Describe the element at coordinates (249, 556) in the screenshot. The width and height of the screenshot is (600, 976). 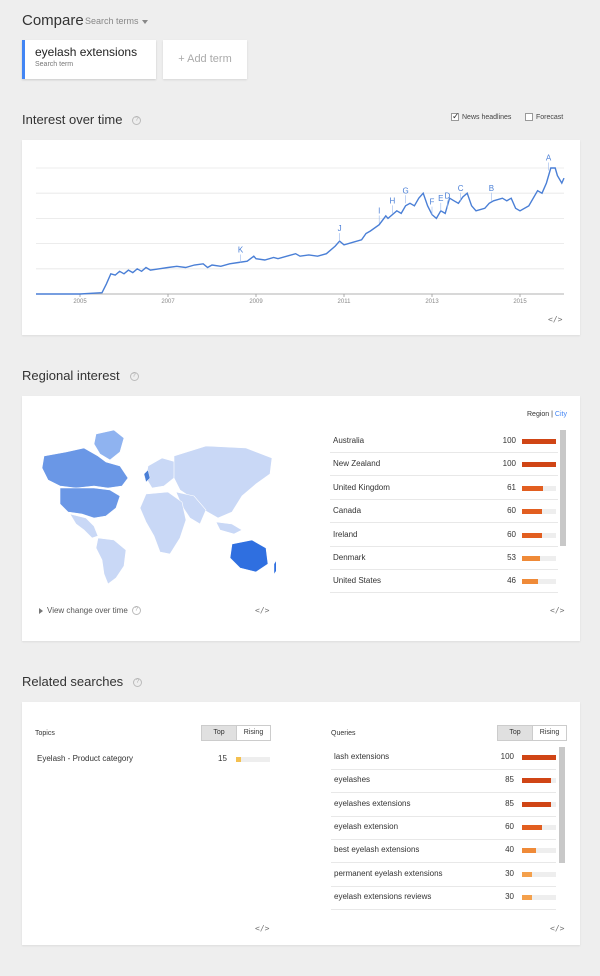
I see `map-australia` at that location.